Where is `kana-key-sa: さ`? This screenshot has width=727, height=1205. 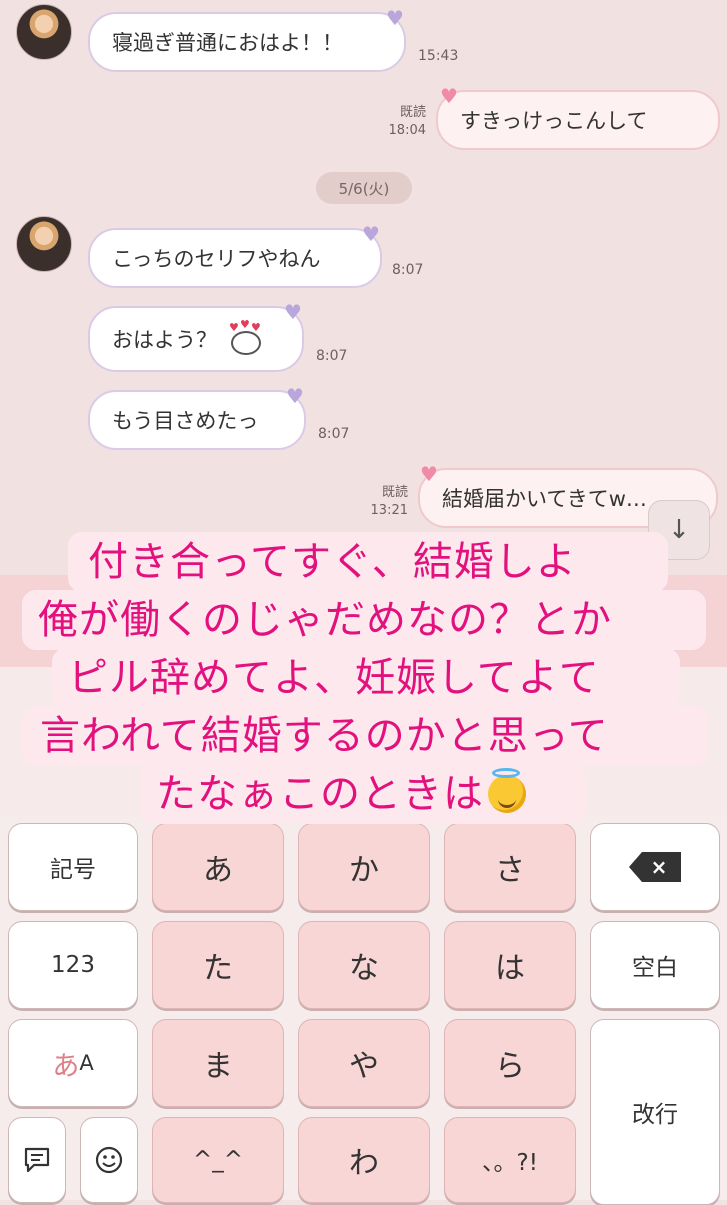 kana-key-sa: さ is located at coordinates (510, 867).